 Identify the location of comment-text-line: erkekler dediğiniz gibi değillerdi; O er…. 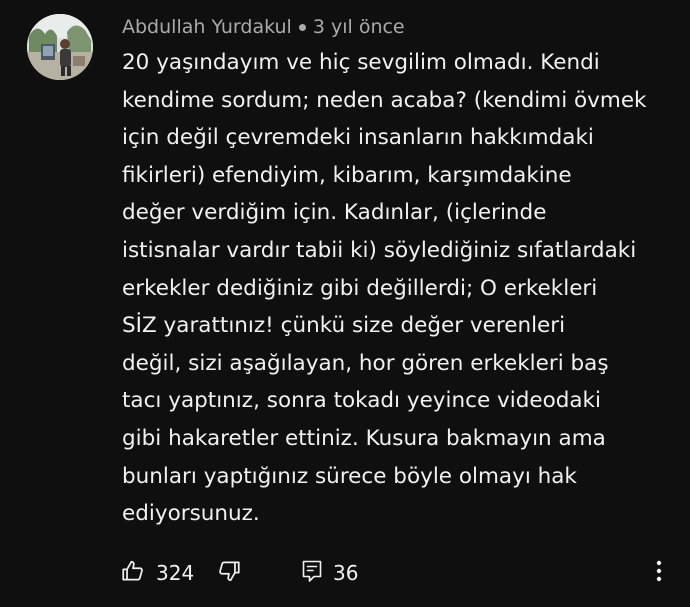
(360, 288).